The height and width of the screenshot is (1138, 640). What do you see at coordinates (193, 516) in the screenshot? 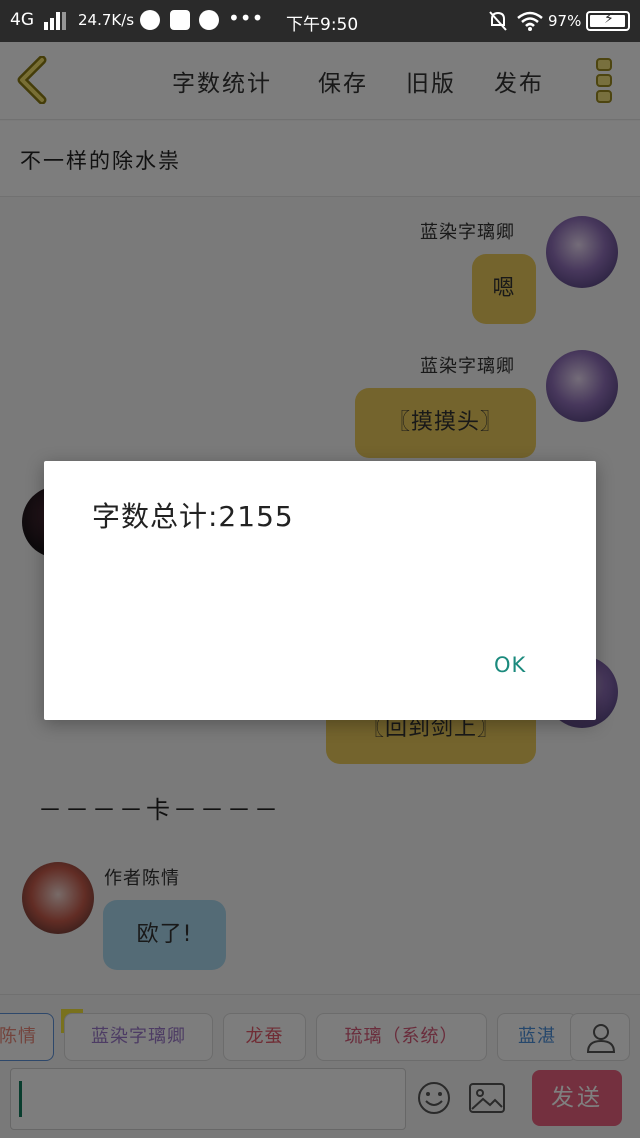
I see `dialog-message: 字数总计:2155` at bounding box center [193, 516].